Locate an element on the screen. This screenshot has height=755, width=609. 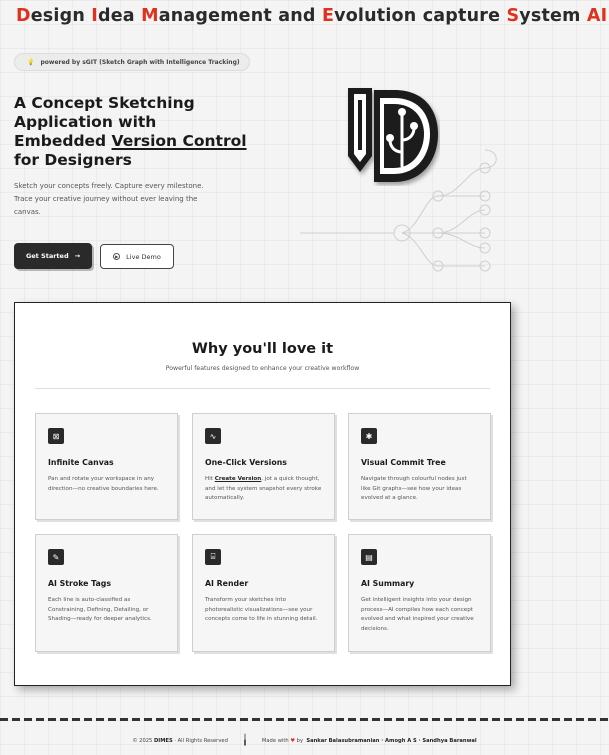
copyright-text: · All Rights Reserved is located at coordinates (200, 741).